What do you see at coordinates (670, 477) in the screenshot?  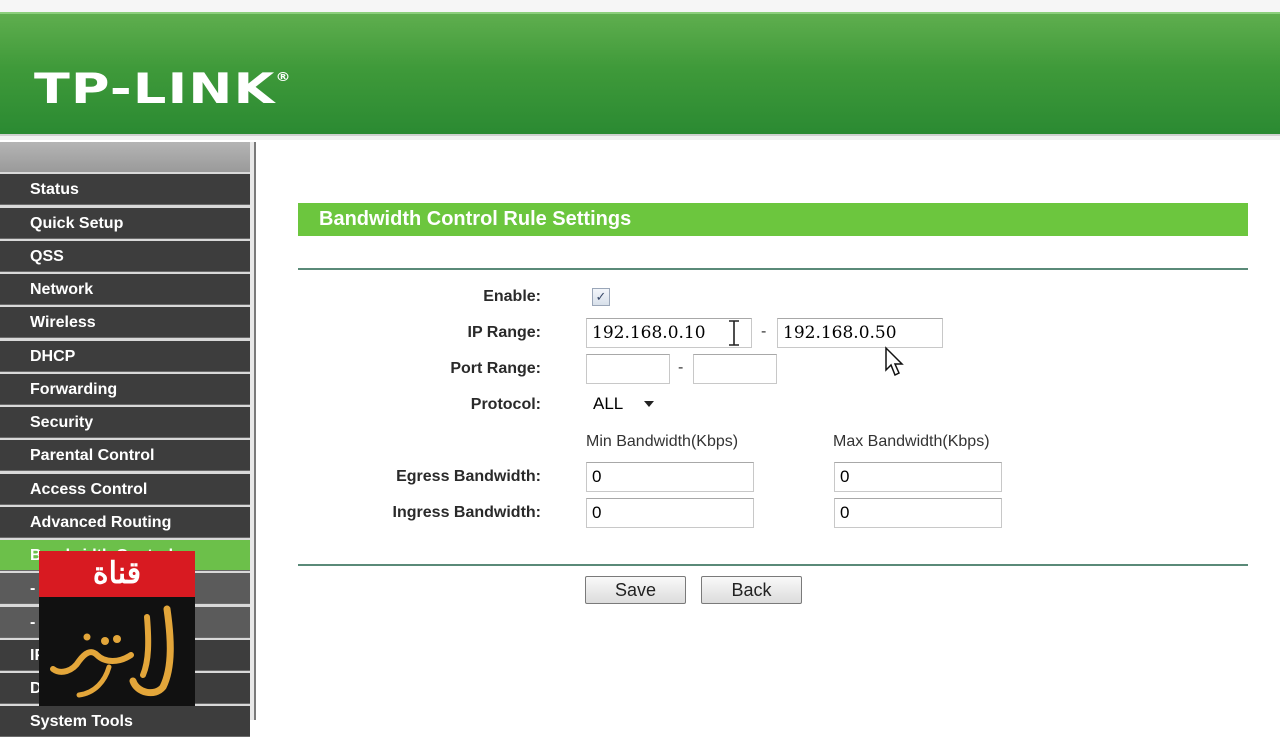 I see `egress-min-input: 0` at bounding box center [670, 477].